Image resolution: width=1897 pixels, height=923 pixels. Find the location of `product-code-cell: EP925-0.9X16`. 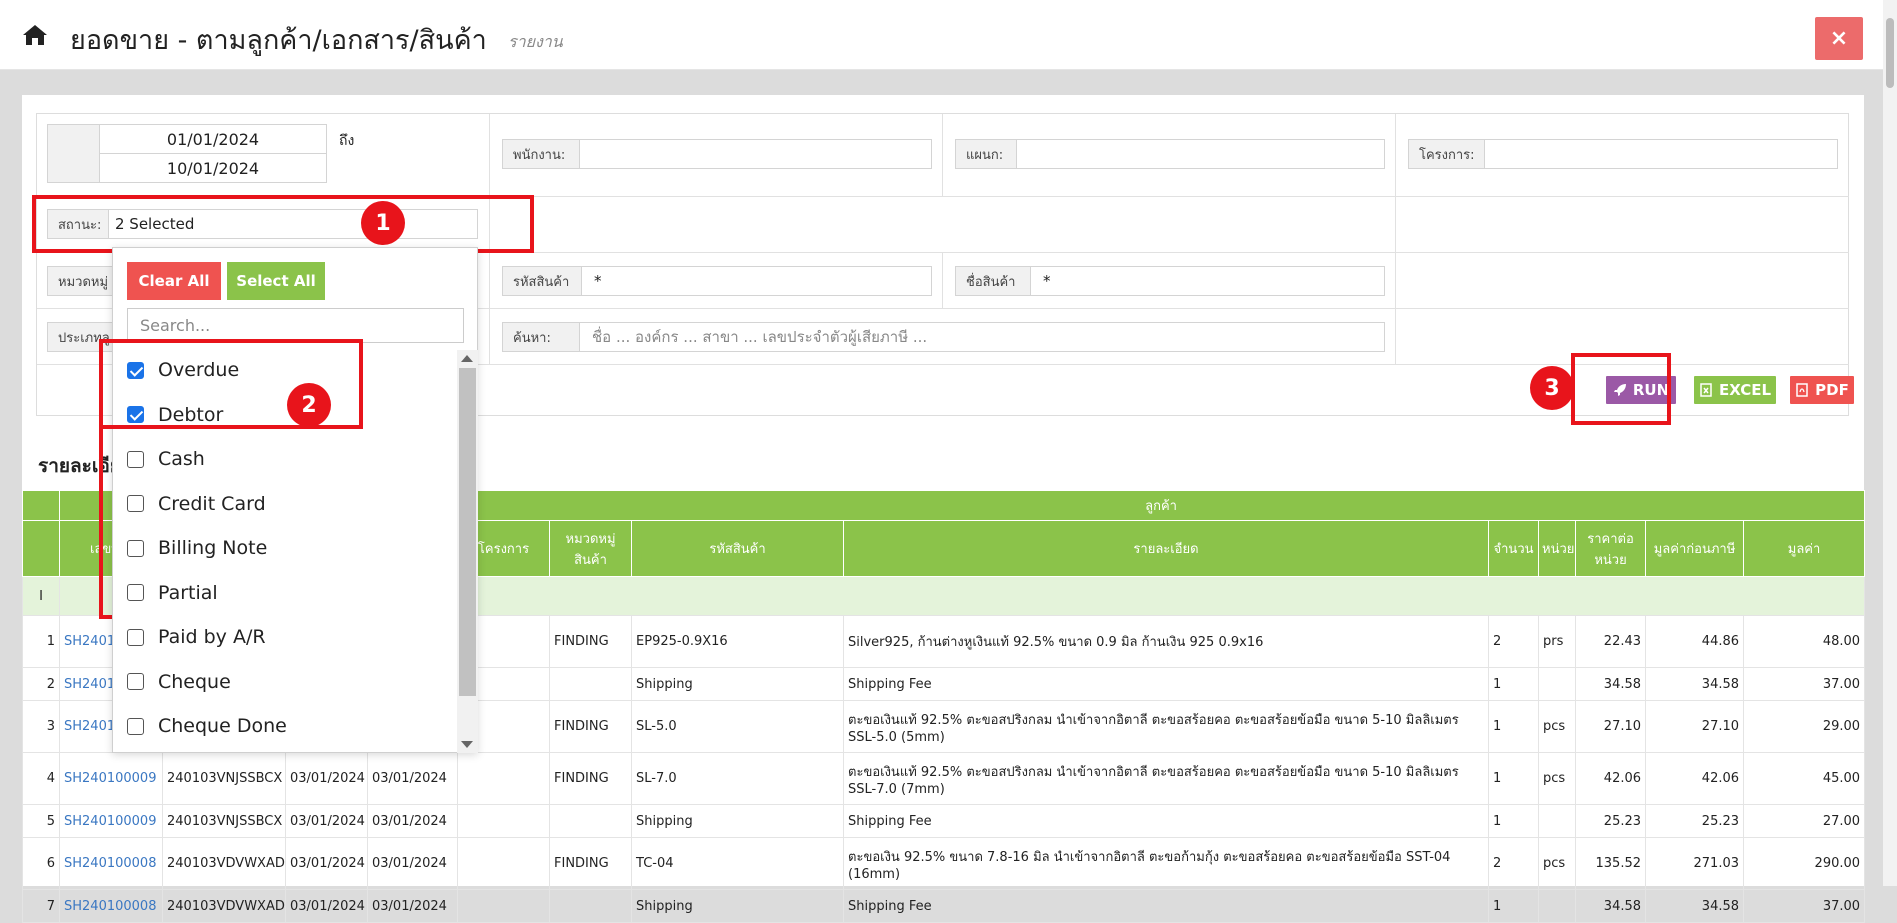

product-code-cell: EP925-0.9X16 is located at coordinates (738, 641).